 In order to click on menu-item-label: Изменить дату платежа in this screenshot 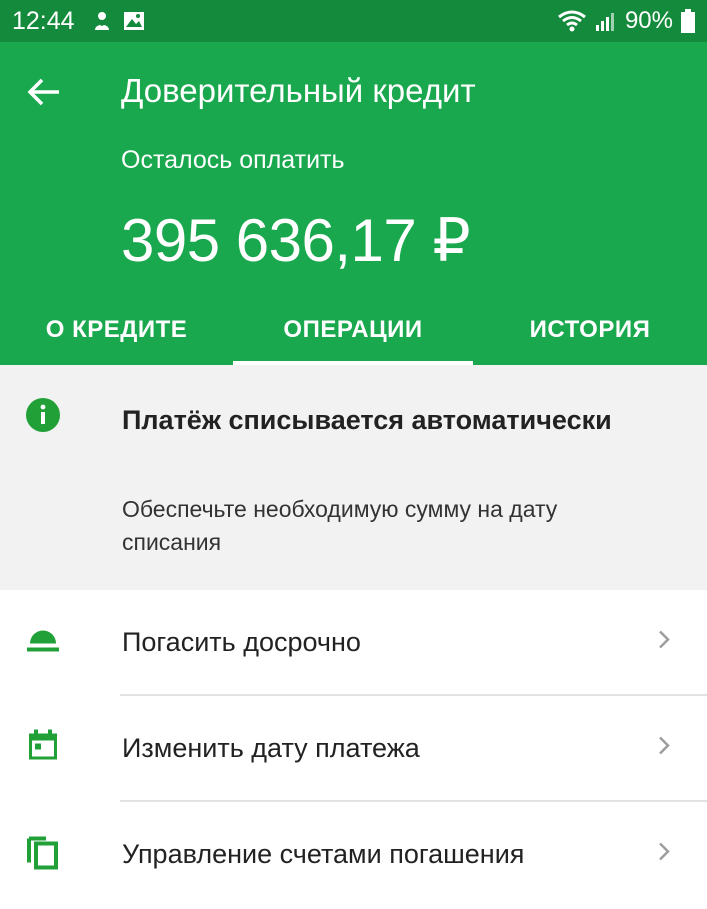, I will do `click(271, 747)`.